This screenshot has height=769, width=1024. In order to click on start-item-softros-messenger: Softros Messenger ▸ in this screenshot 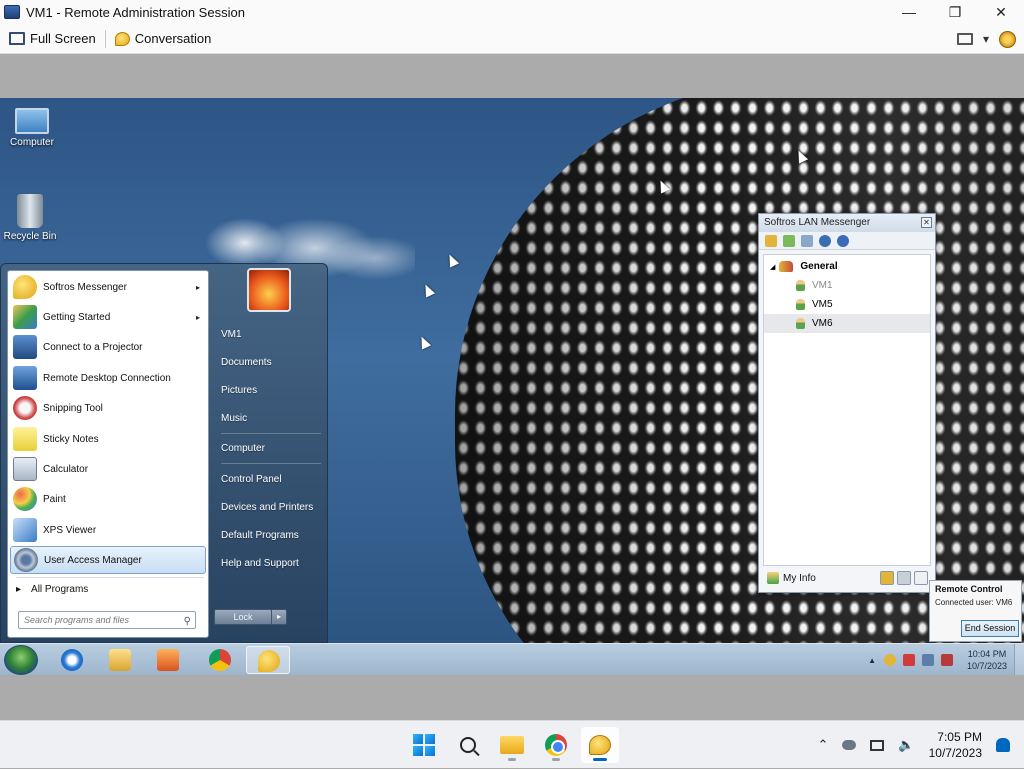, I will do `click(108, 287)`.